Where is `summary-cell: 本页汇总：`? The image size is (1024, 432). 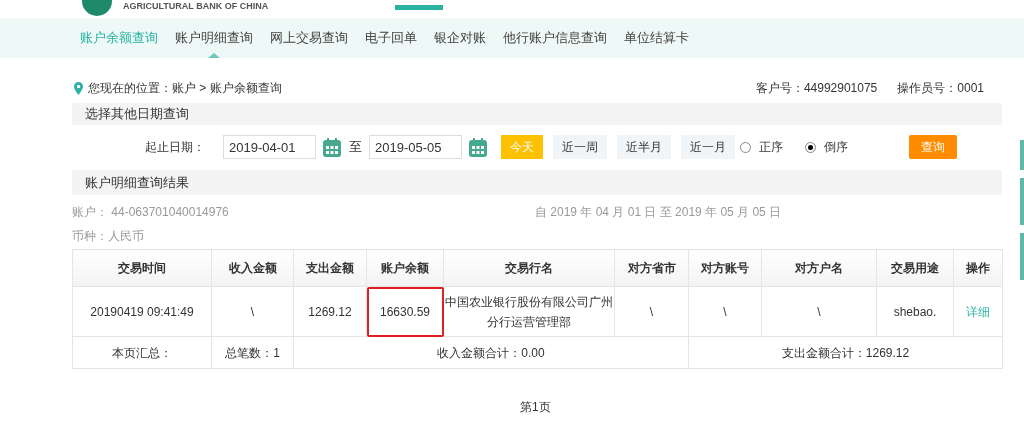 summary-cell: 本页汇总： is located at coordinates (142, 352).